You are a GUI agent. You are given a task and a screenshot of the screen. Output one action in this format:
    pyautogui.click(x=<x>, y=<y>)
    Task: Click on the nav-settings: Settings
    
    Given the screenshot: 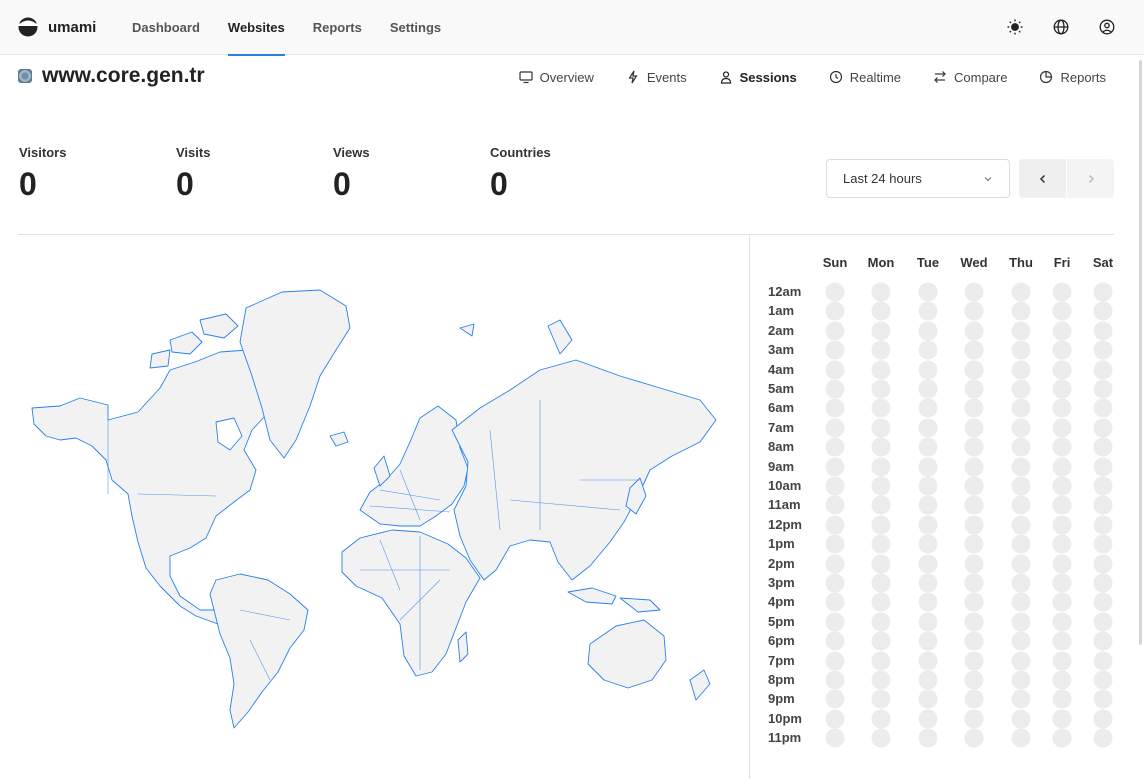 What is the action you would take?
    pyautogui.click(x=415, y=27)
    